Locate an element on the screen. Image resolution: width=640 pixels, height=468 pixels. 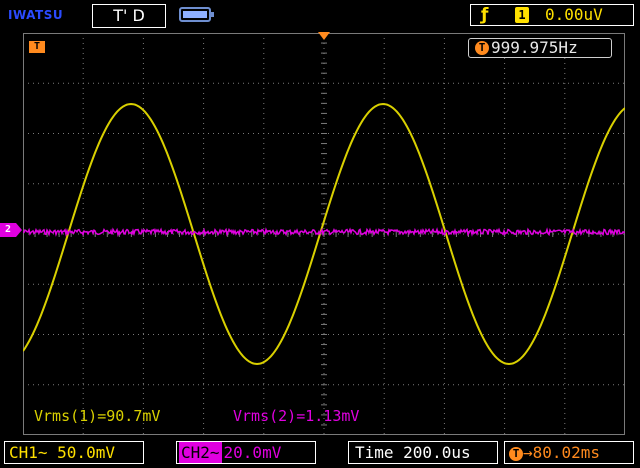
frequency-value: 999.975Hz is located at coordinates (534, 47).